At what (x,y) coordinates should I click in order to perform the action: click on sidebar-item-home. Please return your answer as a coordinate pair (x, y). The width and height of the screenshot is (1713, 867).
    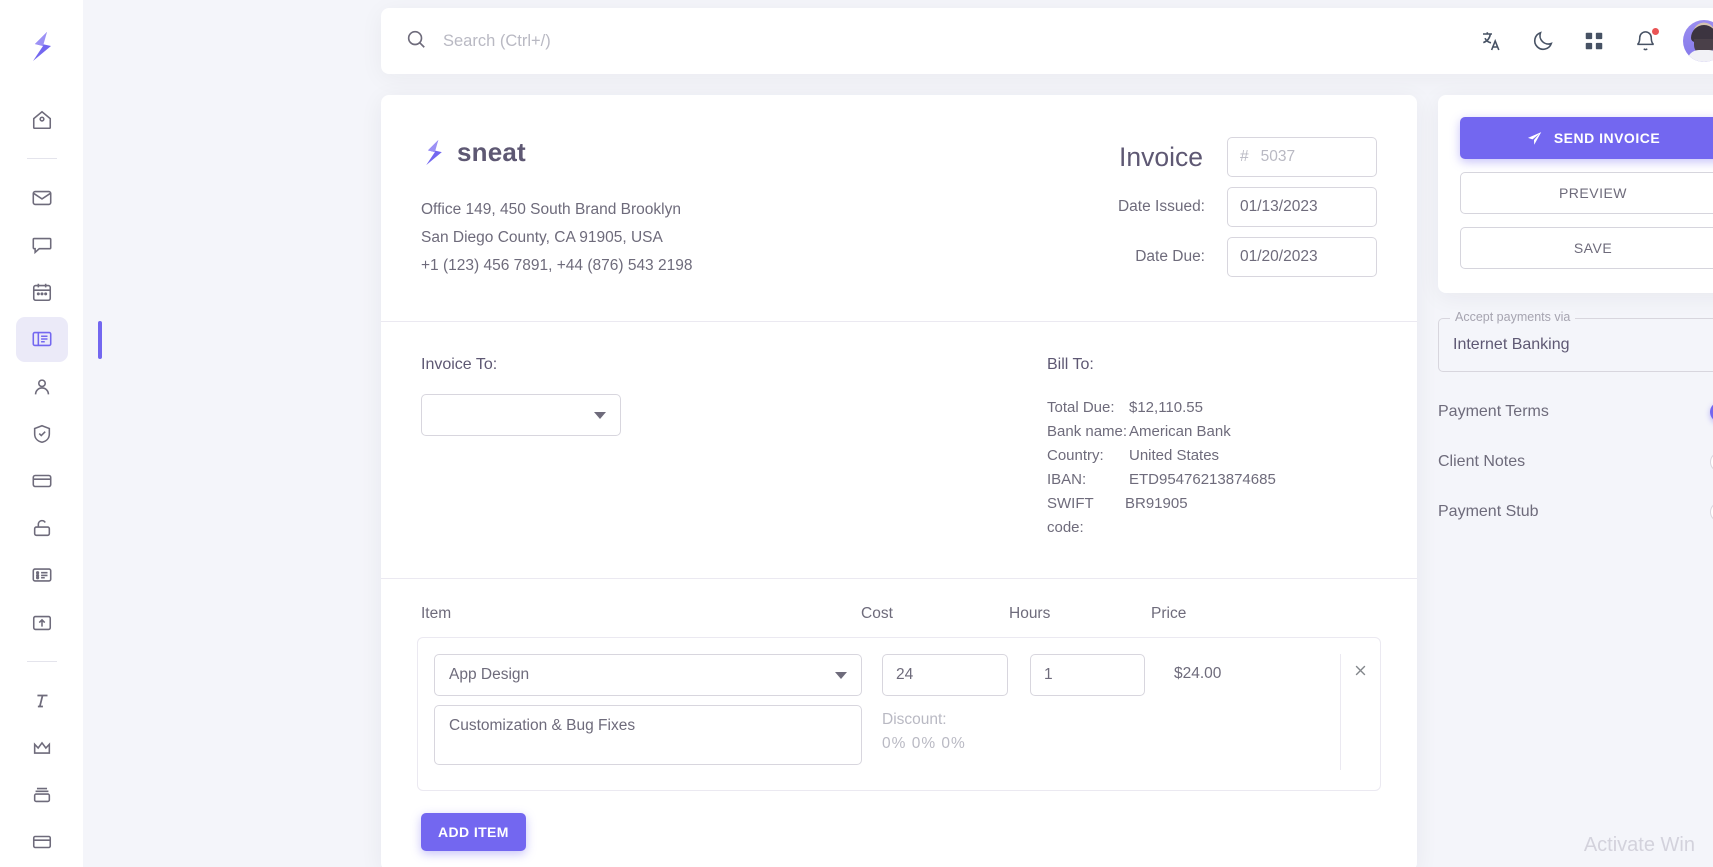
    Looking at the image, I should click on (42, 119).